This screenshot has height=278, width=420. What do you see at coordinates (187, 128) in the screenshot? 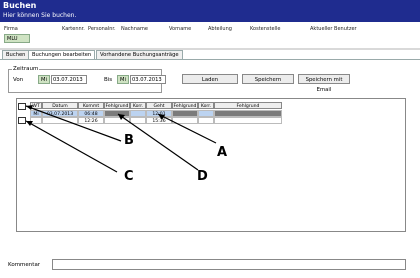
I see `arrow-a` at bounding box center [187, 128].